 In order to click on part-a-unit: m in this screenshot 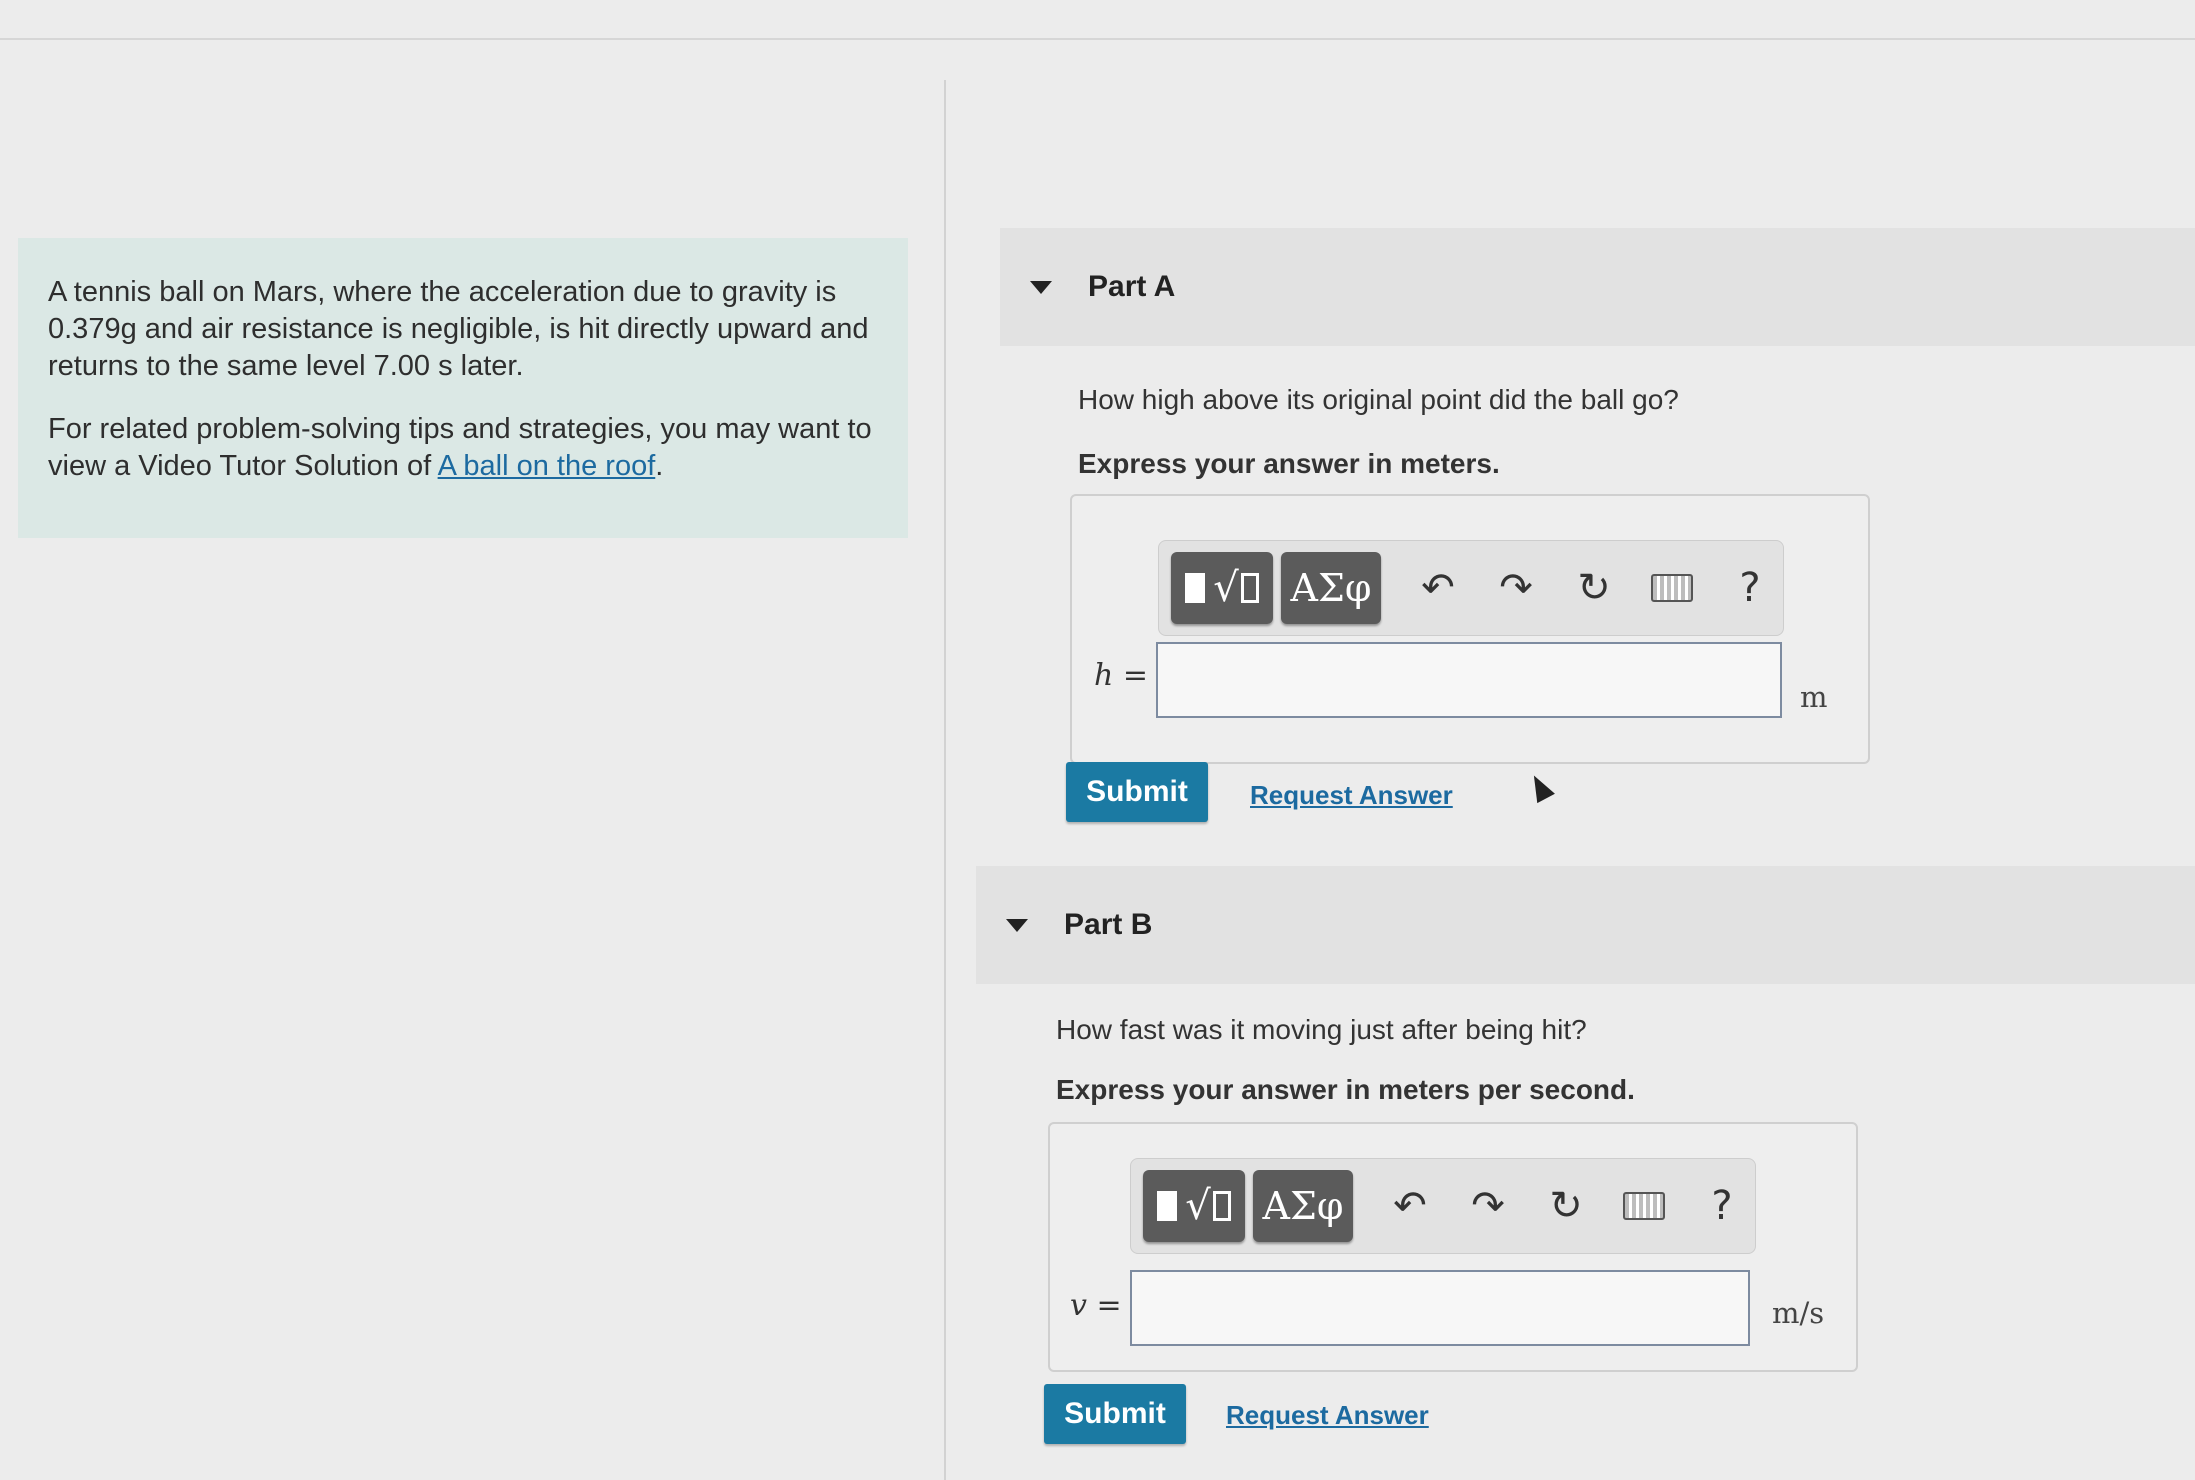, I will do `click(1814, 697)`.